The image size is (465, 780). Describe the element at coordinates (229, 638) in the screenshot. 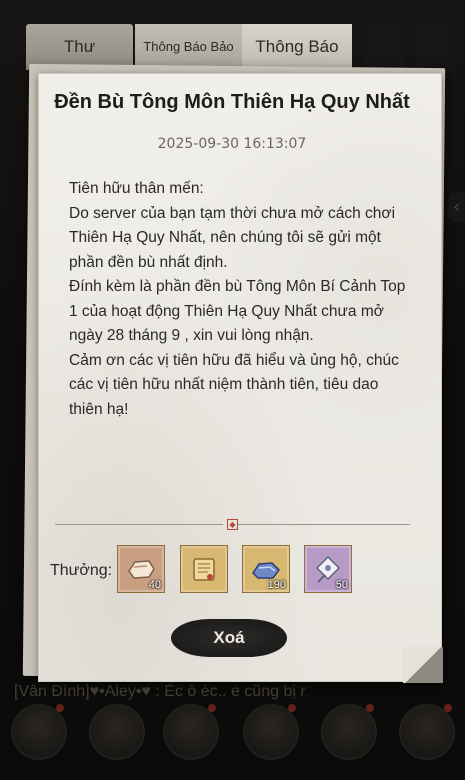

I see `delete-button: Xoá` at that location.